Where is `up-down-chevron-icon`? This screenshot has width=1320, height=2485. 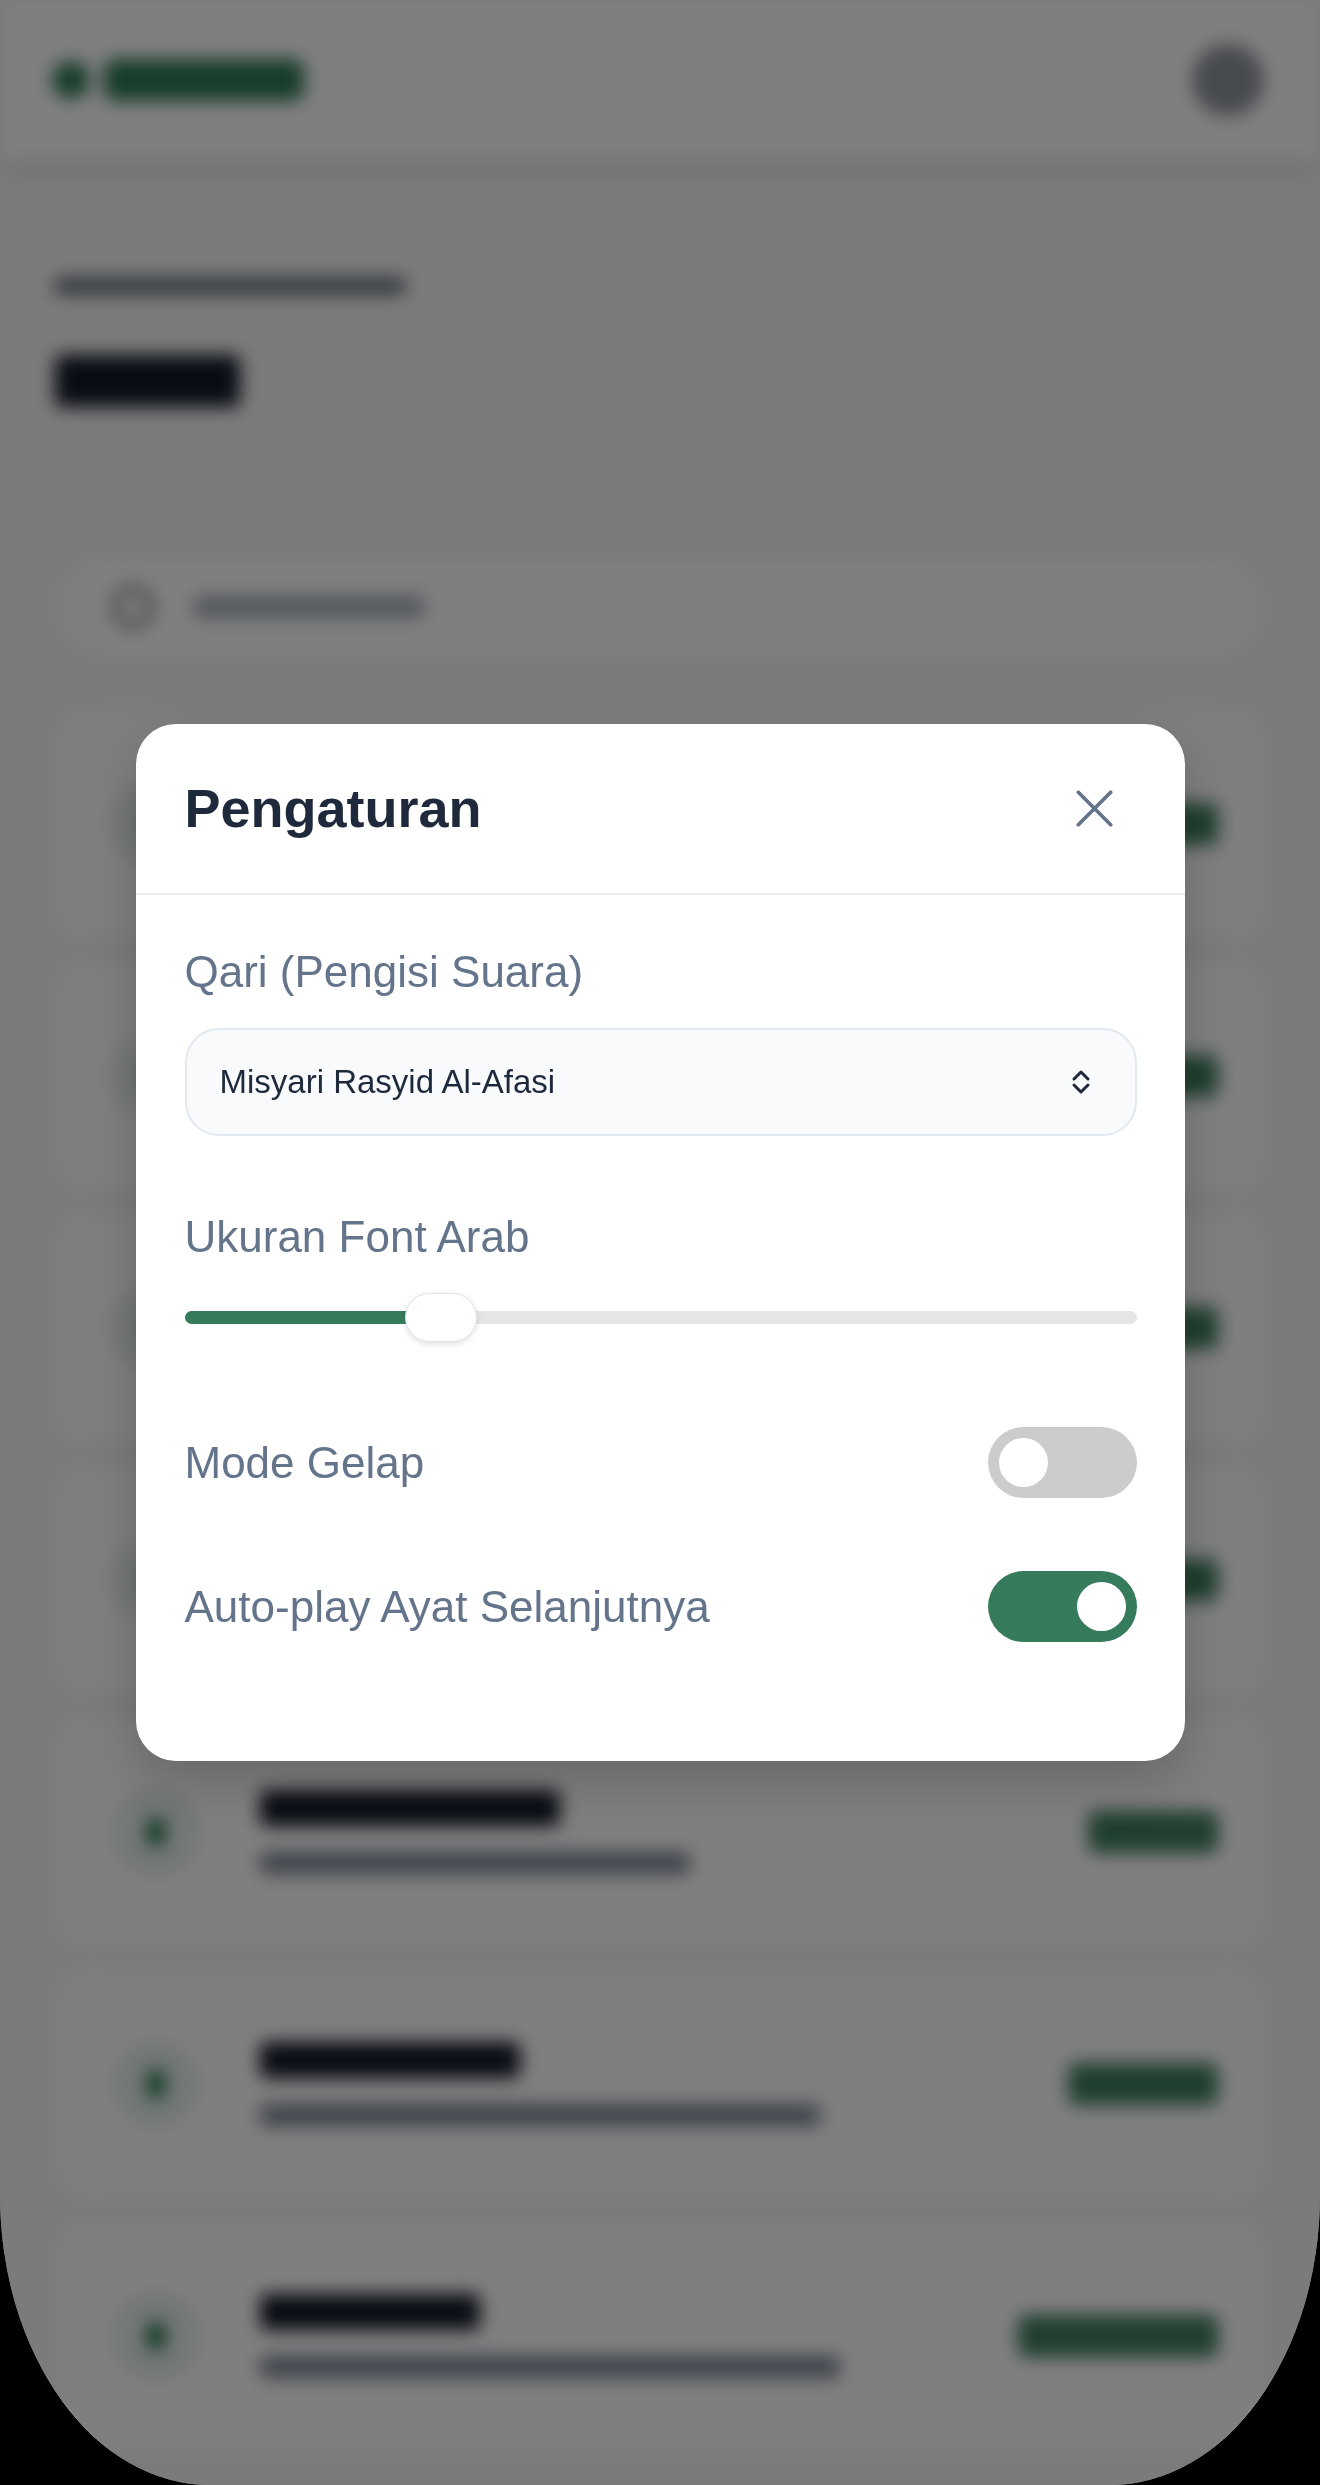
up-down-chevron-icon is located at coordinates (1080, 1082).